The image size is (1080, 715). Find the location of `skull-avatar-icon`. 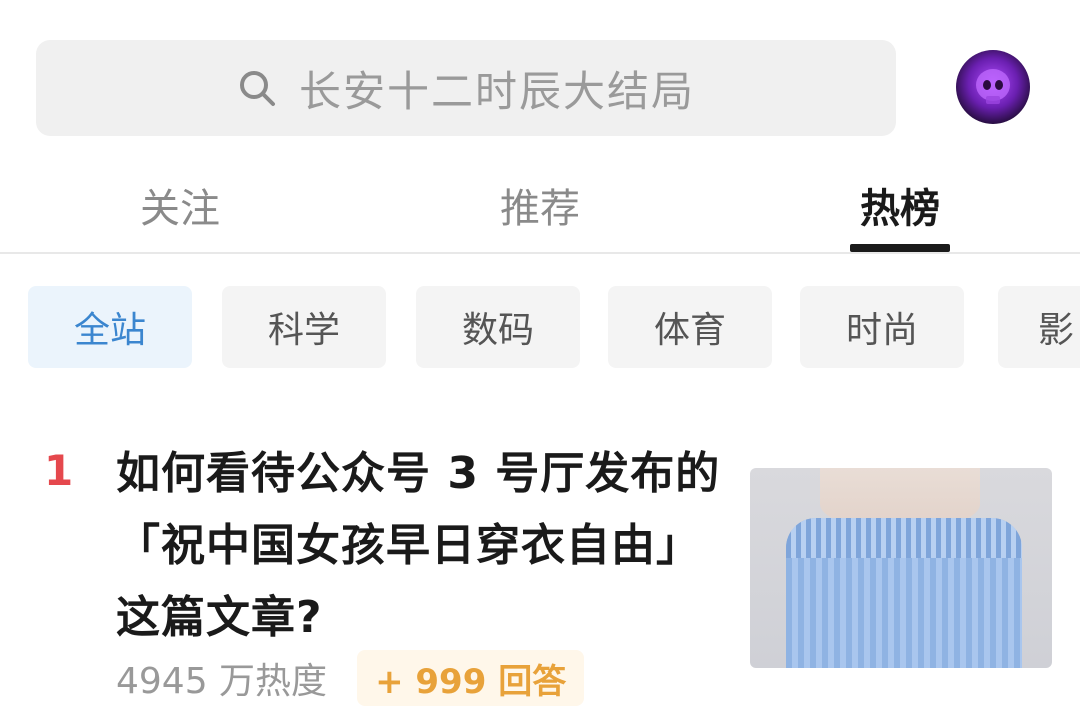

skull-avatar-icon is located at coordinates (993, 86).